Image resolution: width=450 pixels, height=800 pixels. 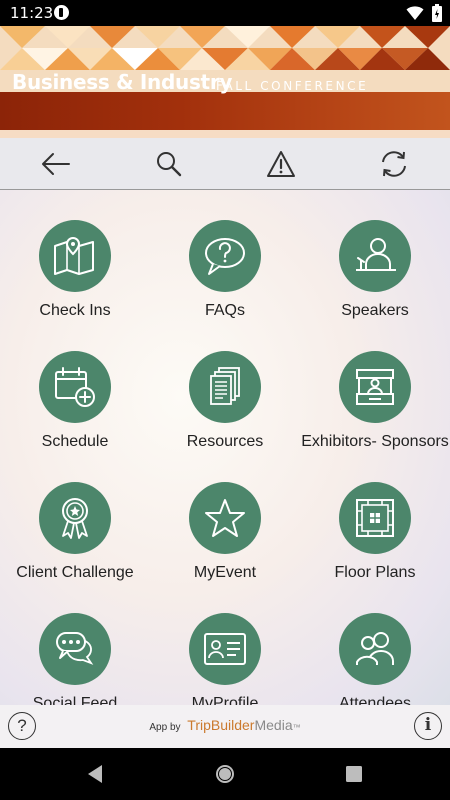 I want to click on refresh-button, so click(x=394, y=164).